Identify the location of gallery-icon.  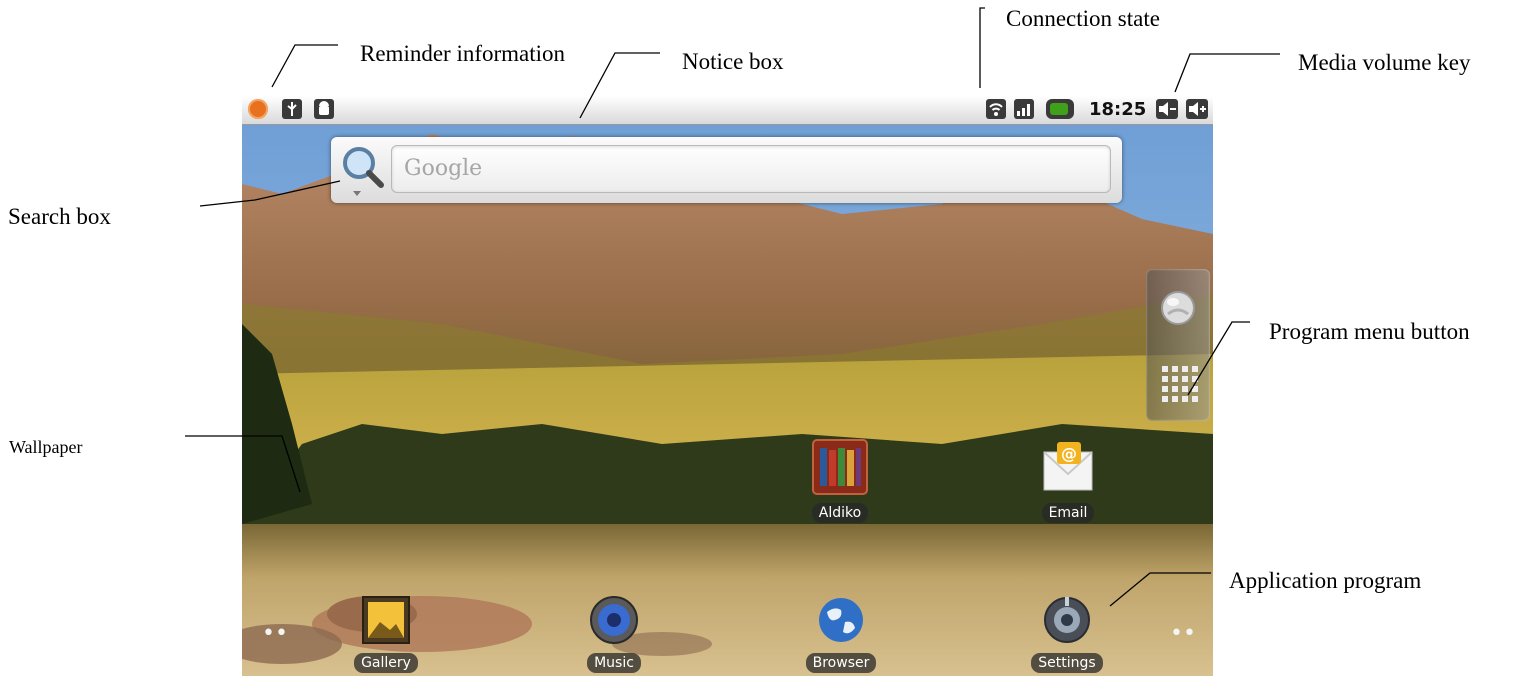
(386, 620).